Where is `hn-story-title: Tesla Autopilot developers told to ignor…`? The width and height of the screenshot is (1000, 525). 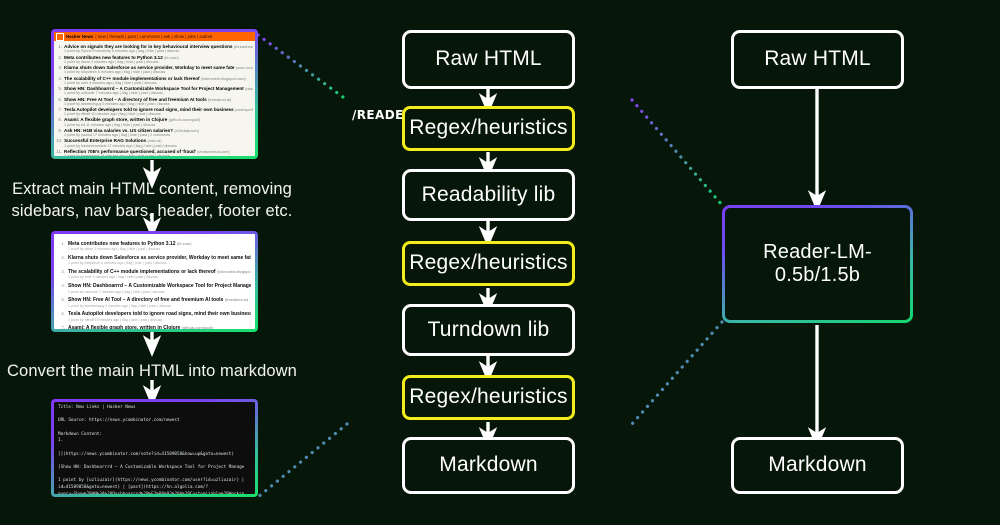
hn-story-title: Tesla Autopilot developers told to ignor… is located at coordinates (158, 109).